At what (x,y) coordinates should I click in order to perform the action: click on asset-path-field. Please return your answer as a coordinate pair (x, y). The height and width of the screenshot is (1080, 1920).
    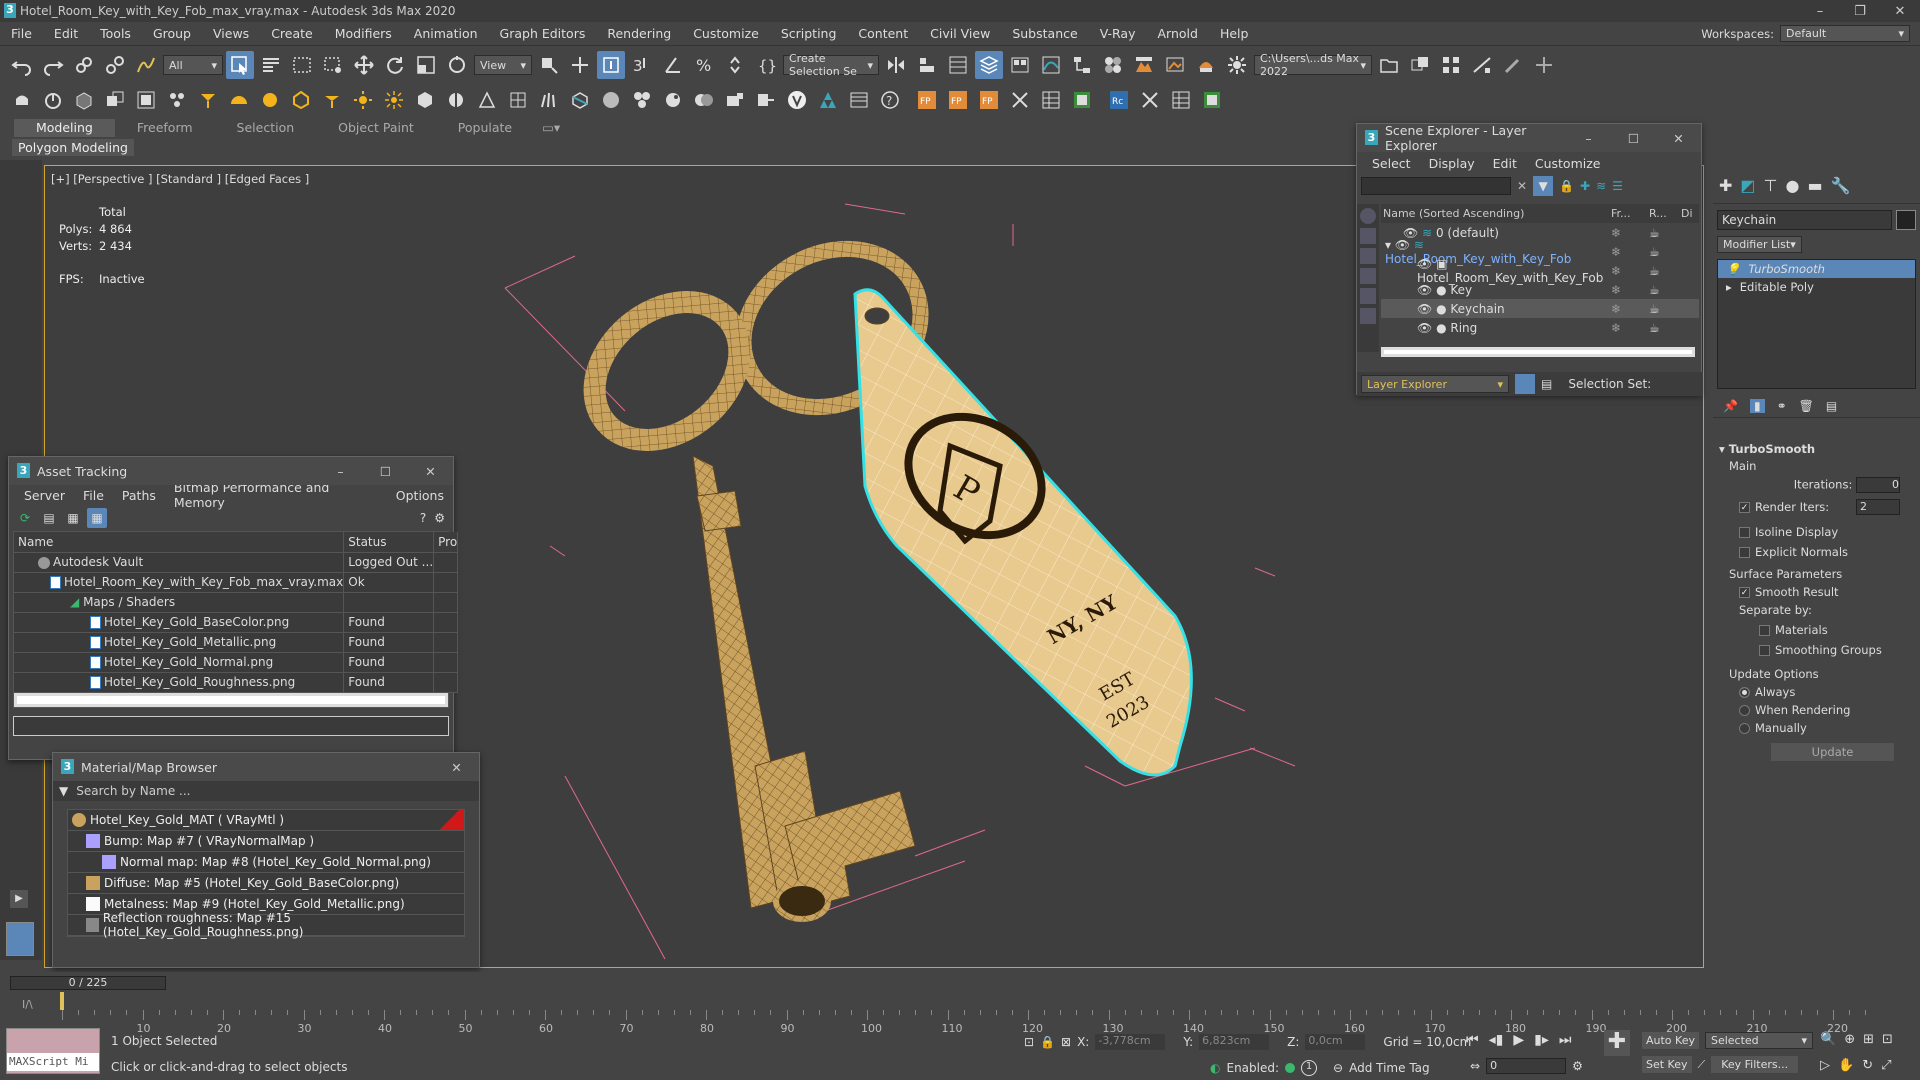
    Looking at the image, I should click on (231, 725).